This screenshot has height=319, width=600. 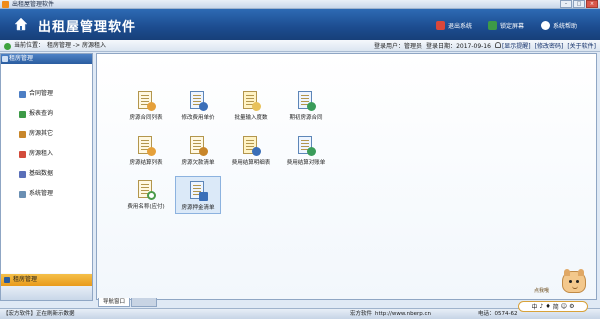 I want to click on location-icon, so click(x=7, y=46).